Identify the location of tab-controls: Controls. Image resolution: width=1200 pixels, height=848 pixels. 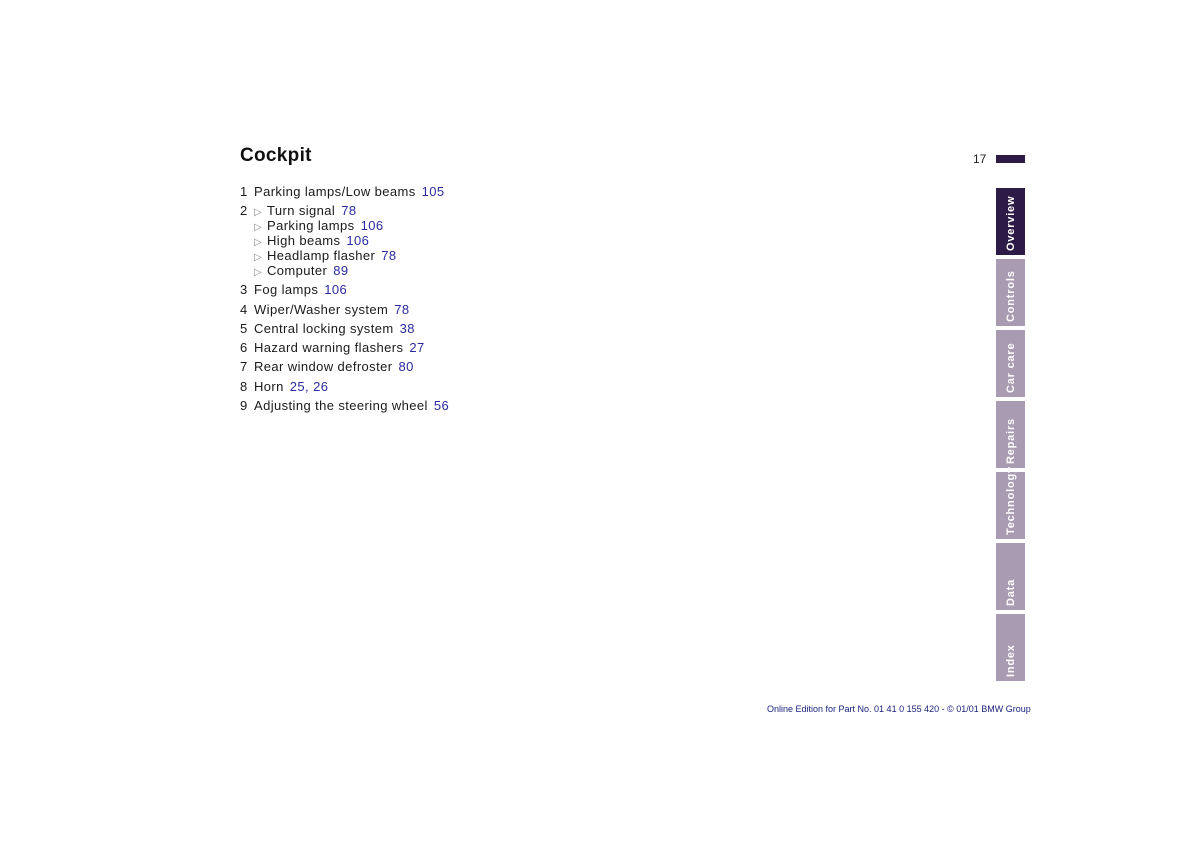
(1010, 292).